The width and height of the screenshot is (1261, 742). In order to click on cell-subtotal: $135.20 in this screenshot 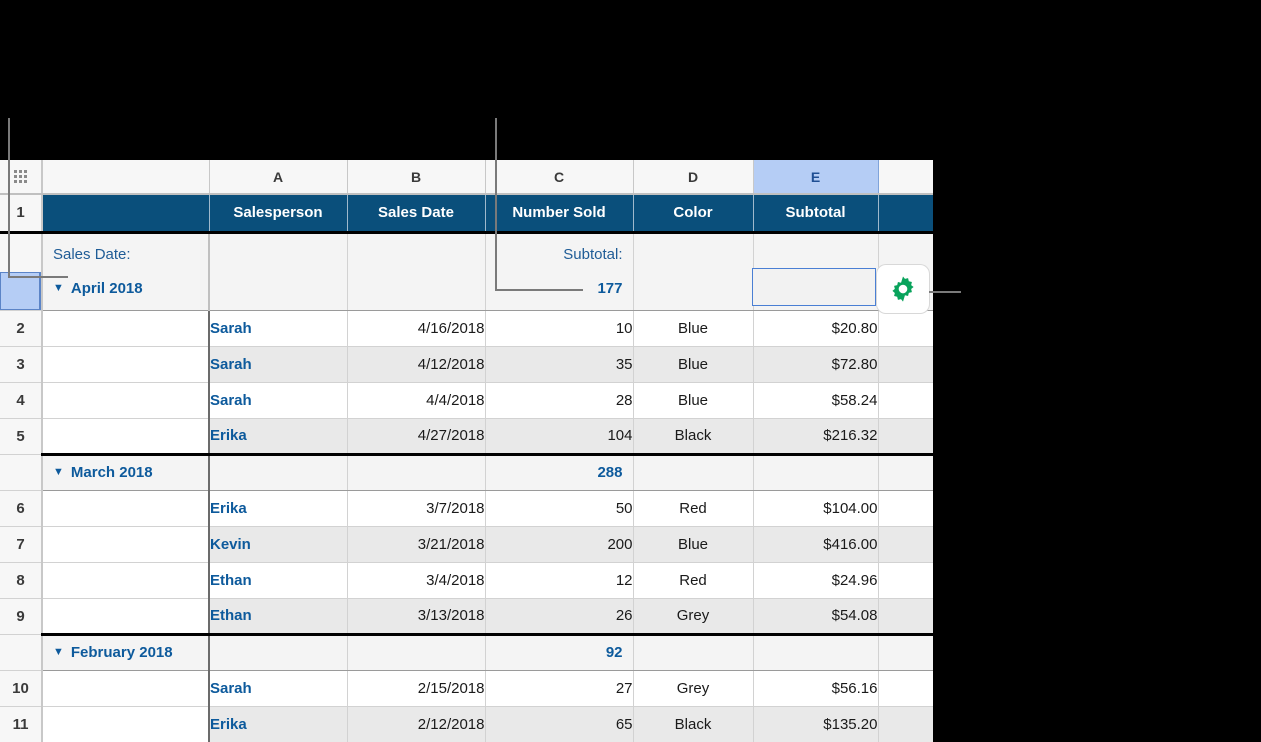, I will do `click(816, 724)`.